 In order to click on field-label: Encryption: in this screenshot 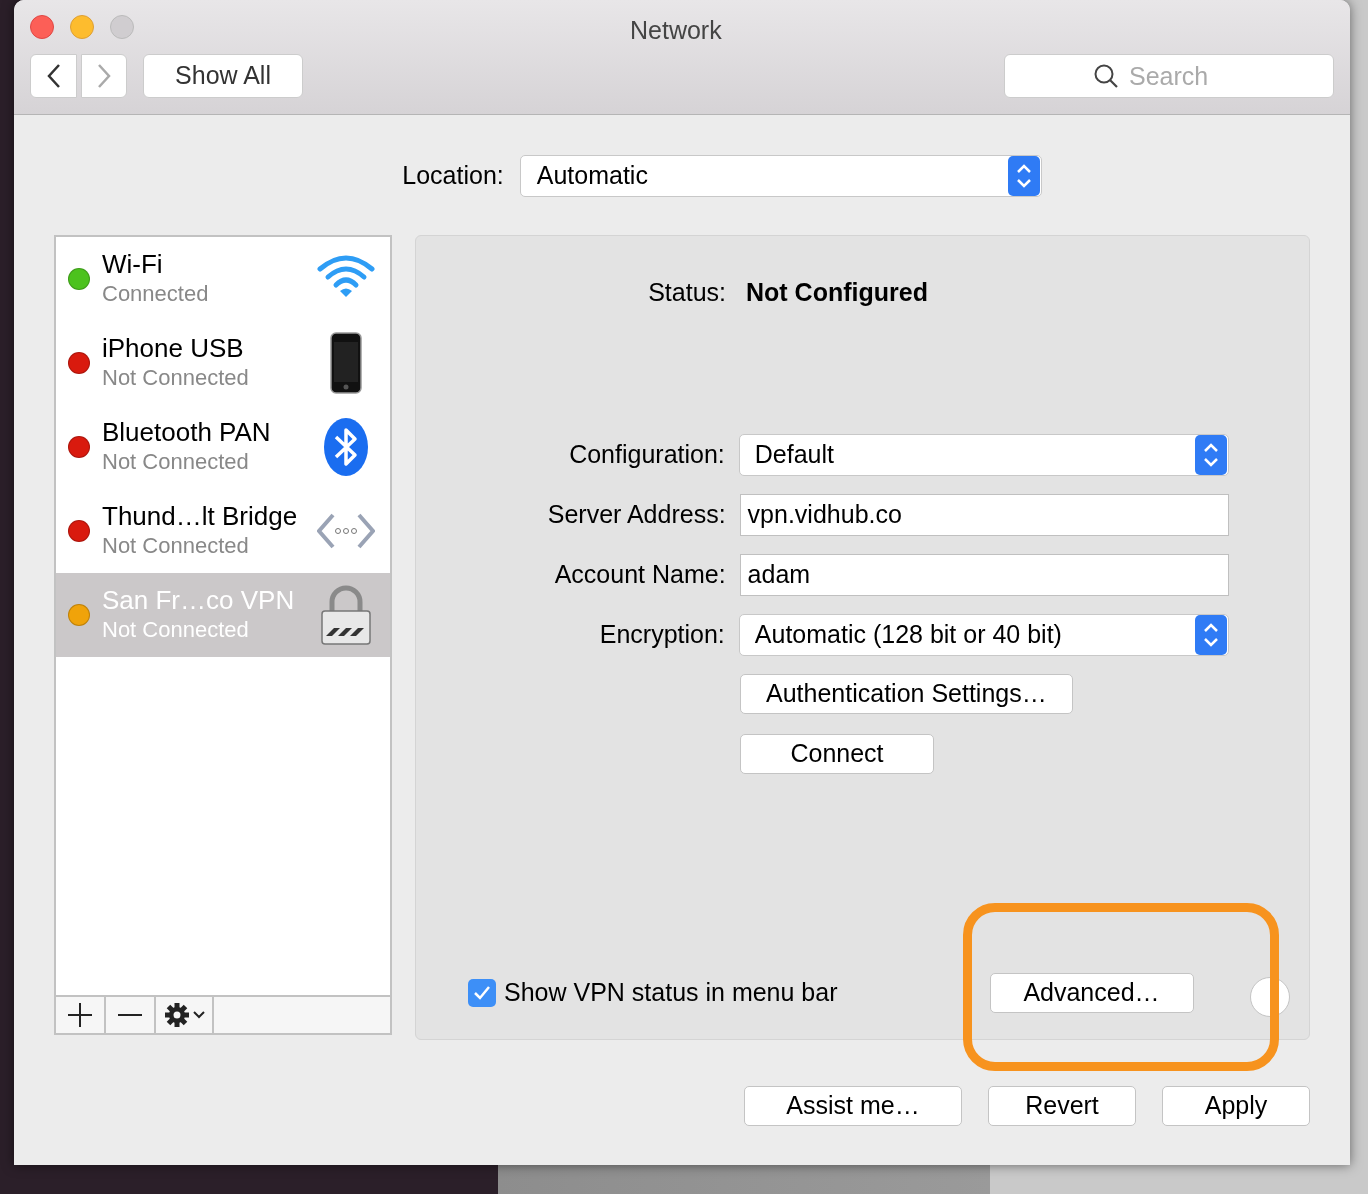, I will do `click(661, 634)`.